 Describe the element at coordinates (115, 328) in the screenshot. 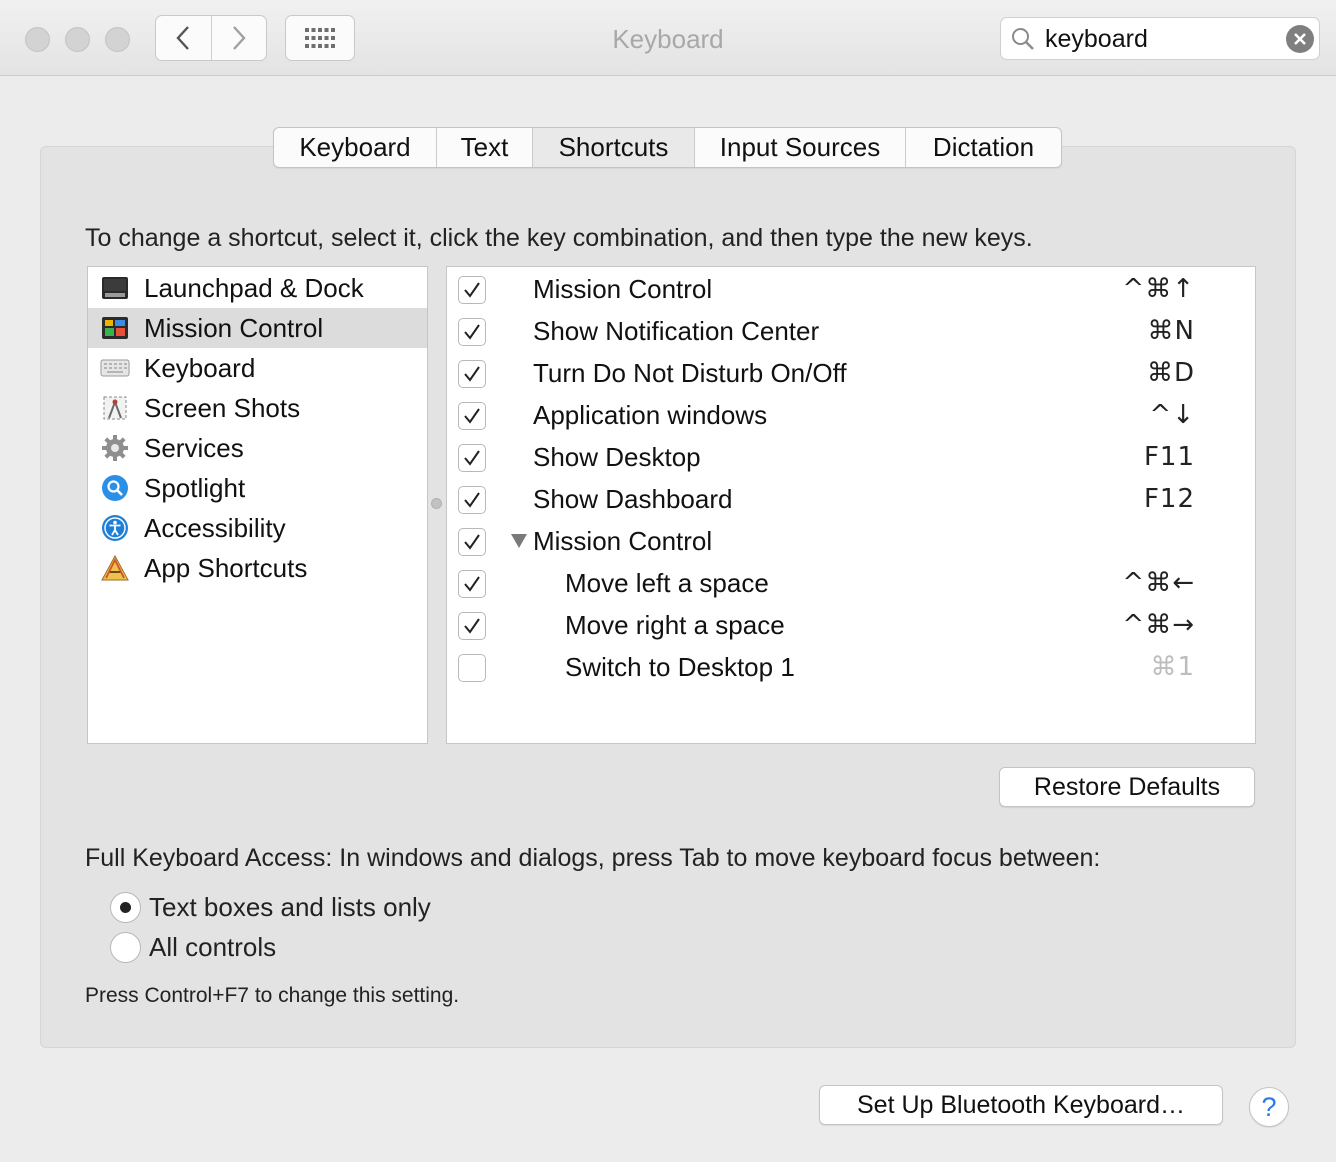

I see `mission-control-icon` at that location.